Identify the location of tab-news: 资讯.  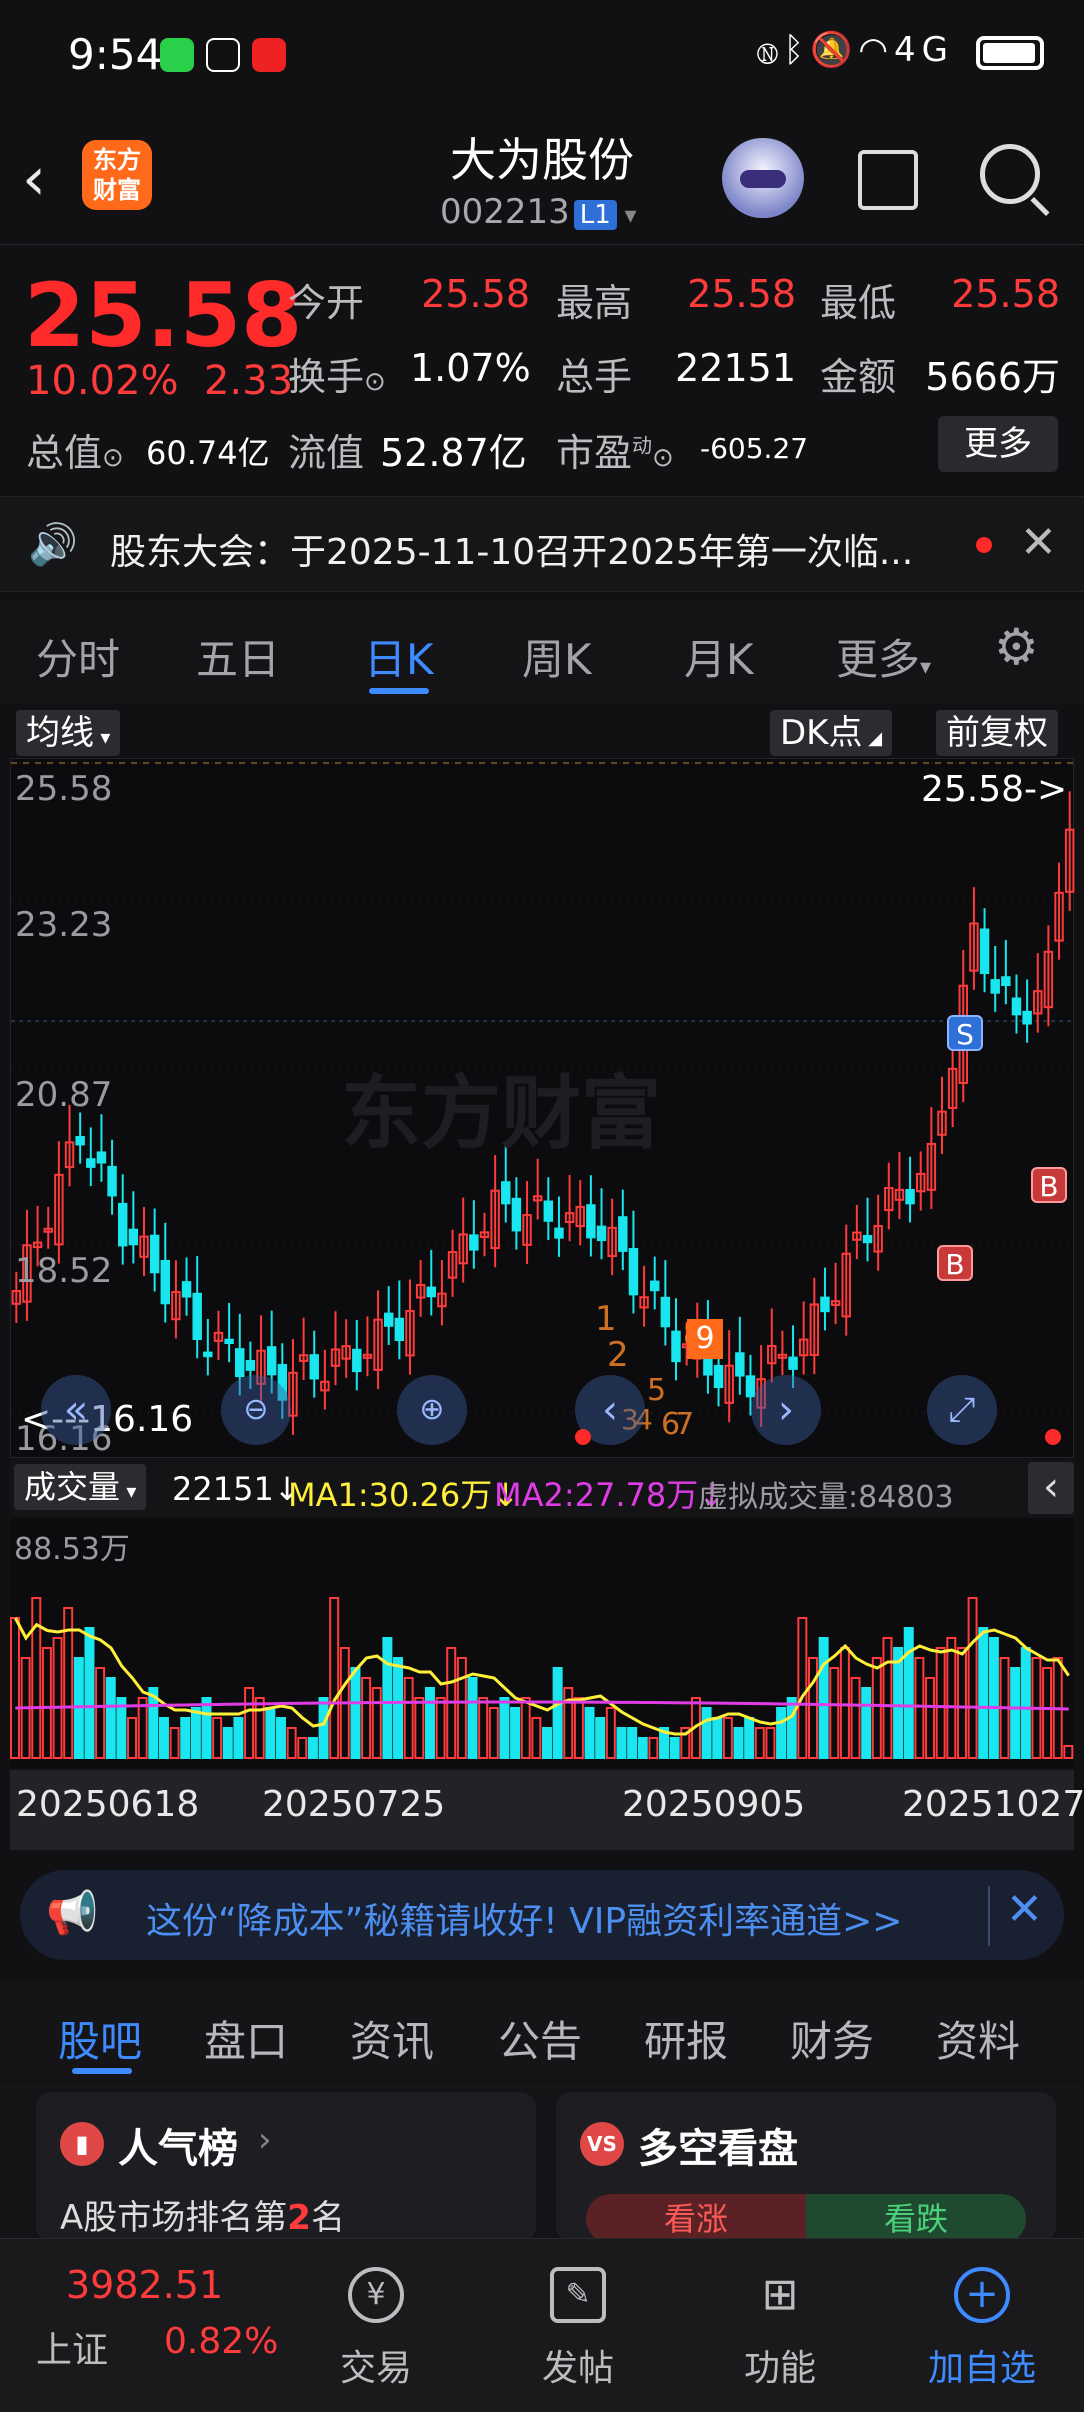
(392, 2038).